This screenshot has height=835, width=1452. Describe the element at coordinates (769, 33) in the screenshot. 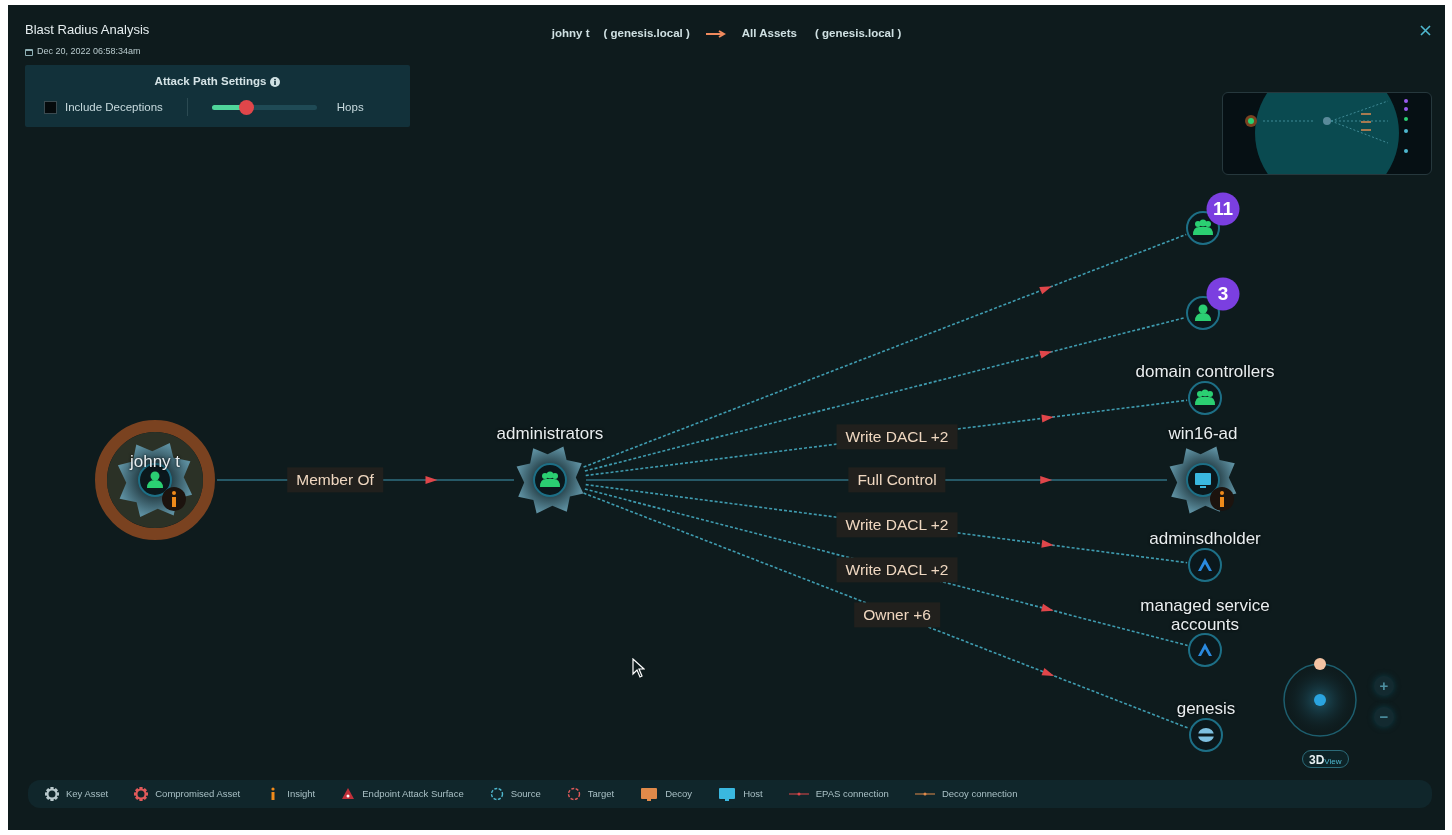

I see `target-name: All Assets` at that location.